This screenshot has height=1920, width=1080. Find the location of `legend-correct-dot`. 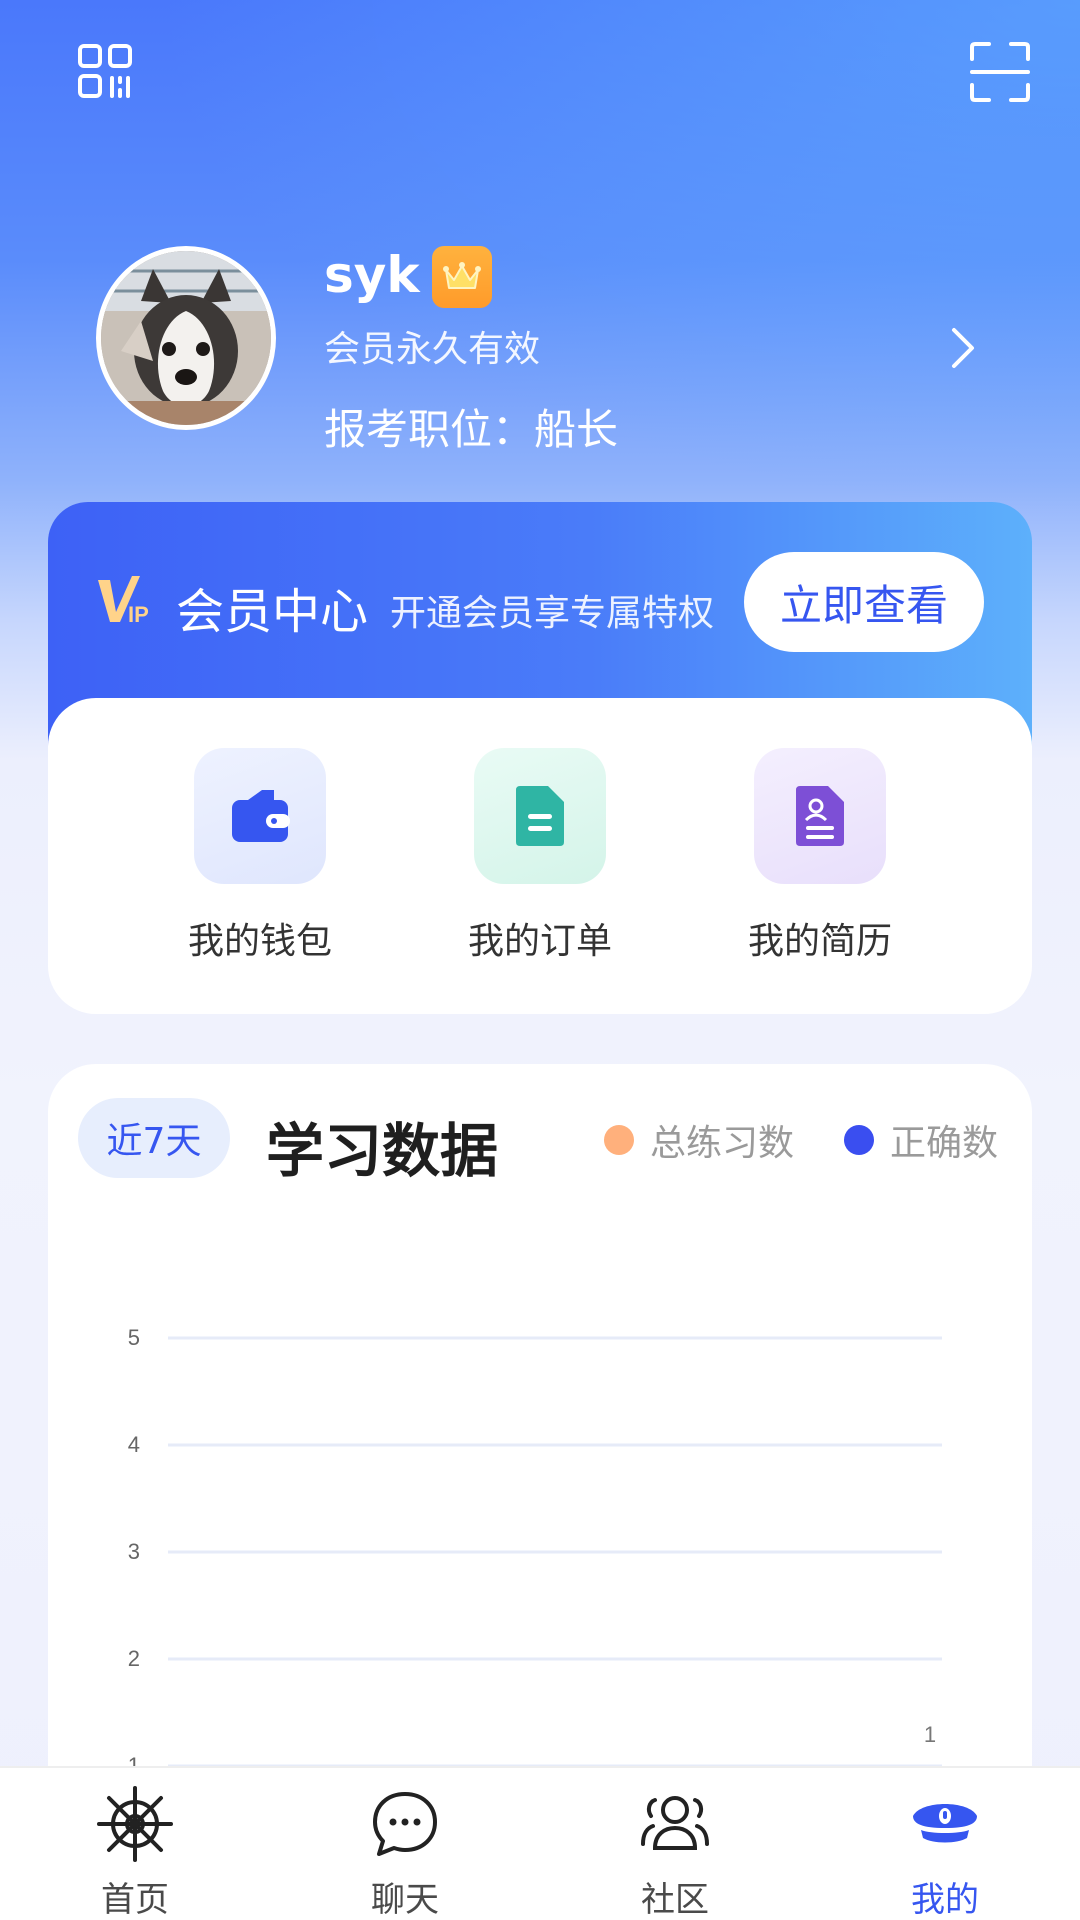

legend-correct-dot is located at coordinates (859, 1140).